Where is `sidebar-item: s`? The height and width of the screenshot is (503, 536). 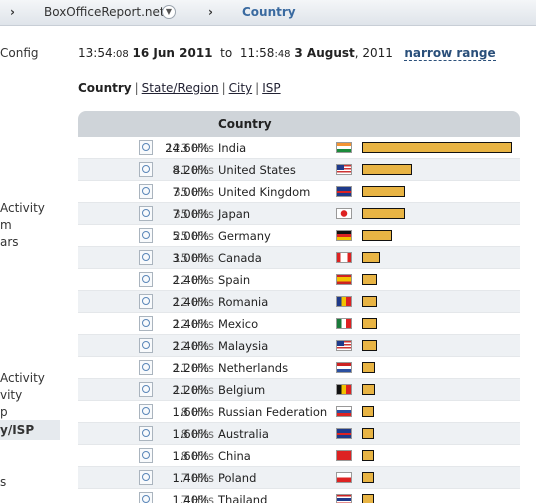
sidebar-item: s is located at coordinates (3, 482).